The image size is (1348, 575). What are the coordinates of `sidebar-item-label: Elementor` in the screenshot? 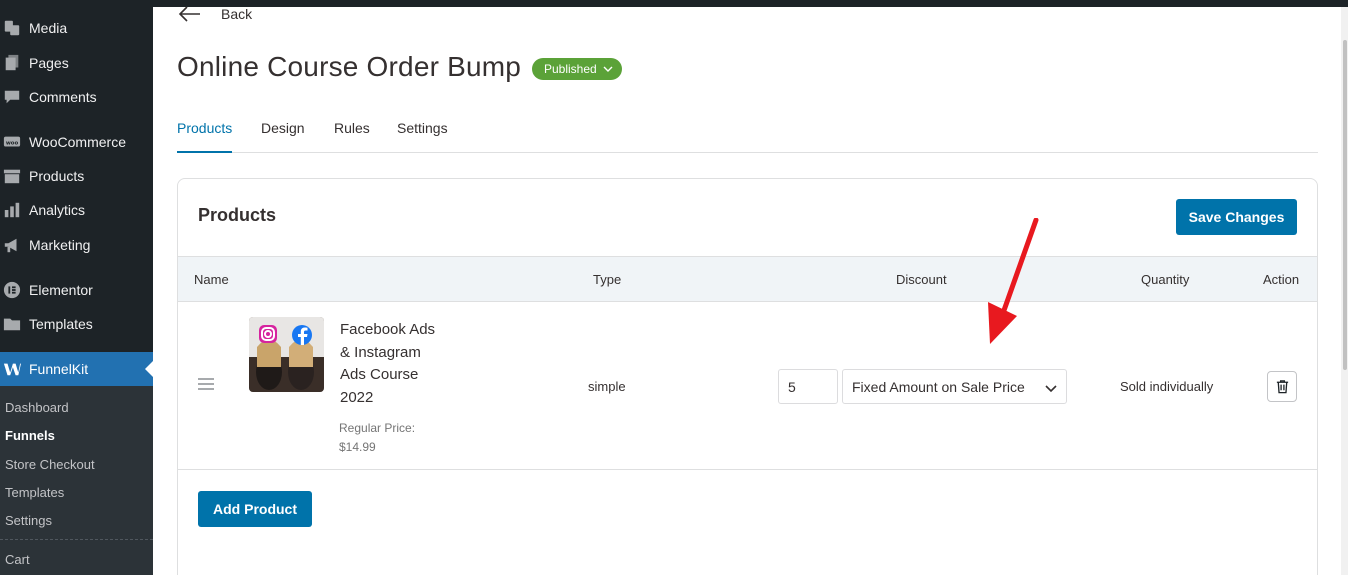 It's located at (61, 290).